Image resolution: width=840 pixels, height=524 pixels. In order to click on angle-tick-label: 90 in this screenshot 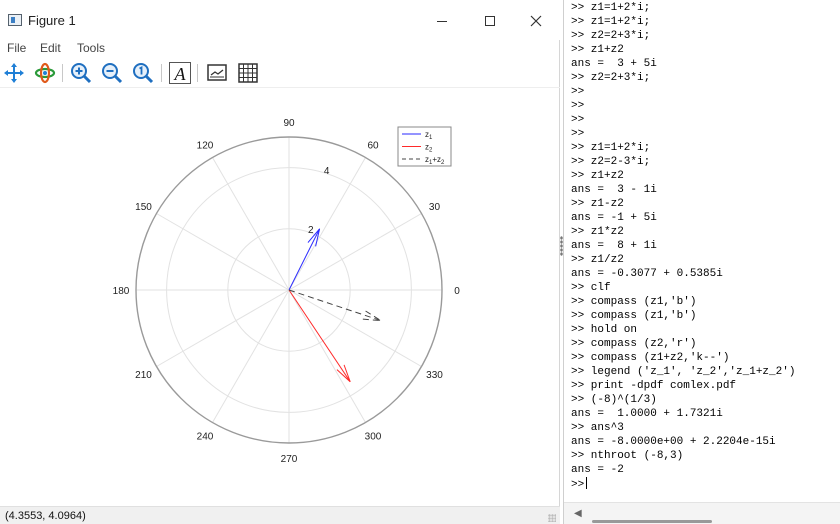, I will do `click(289, 123)`.